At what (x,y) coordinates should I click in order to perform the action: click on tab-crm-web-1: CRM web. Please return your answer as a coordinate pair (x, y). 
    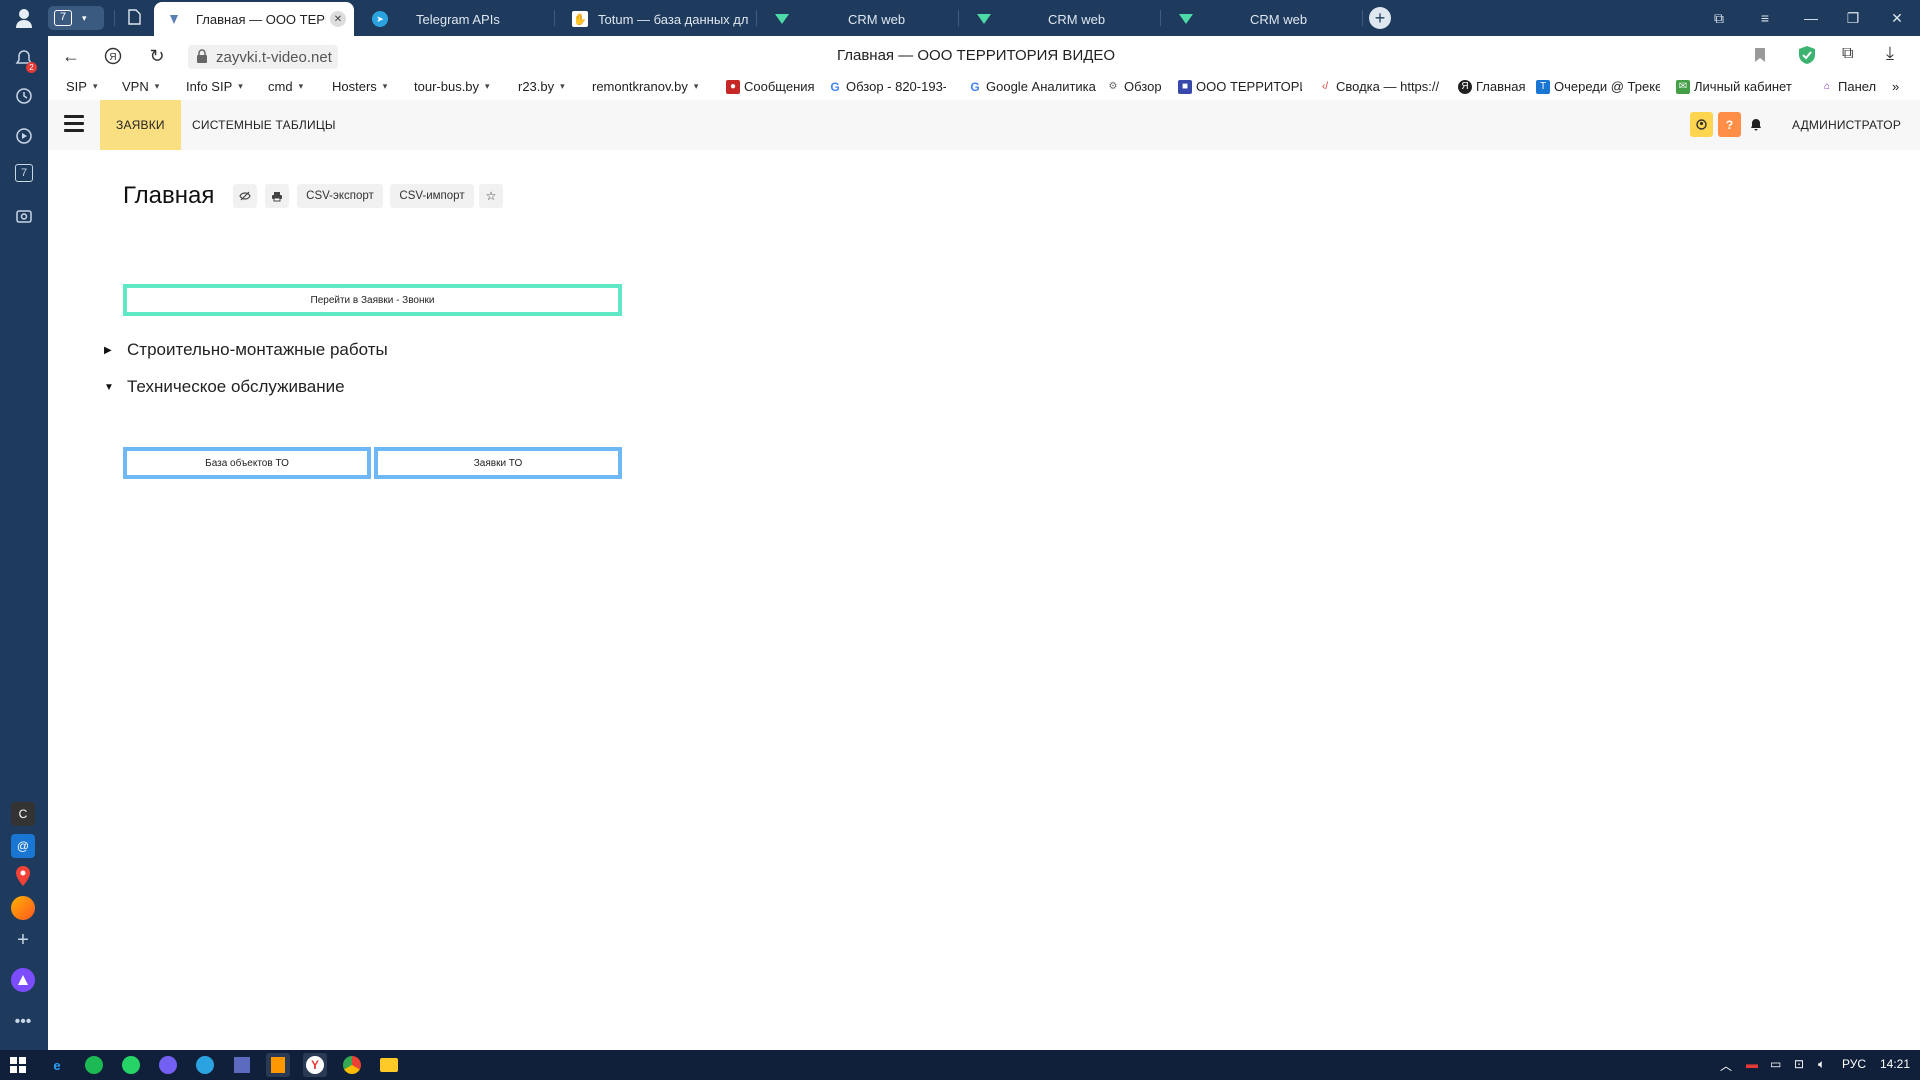
    Looking at the image, I should click on (857, 19).